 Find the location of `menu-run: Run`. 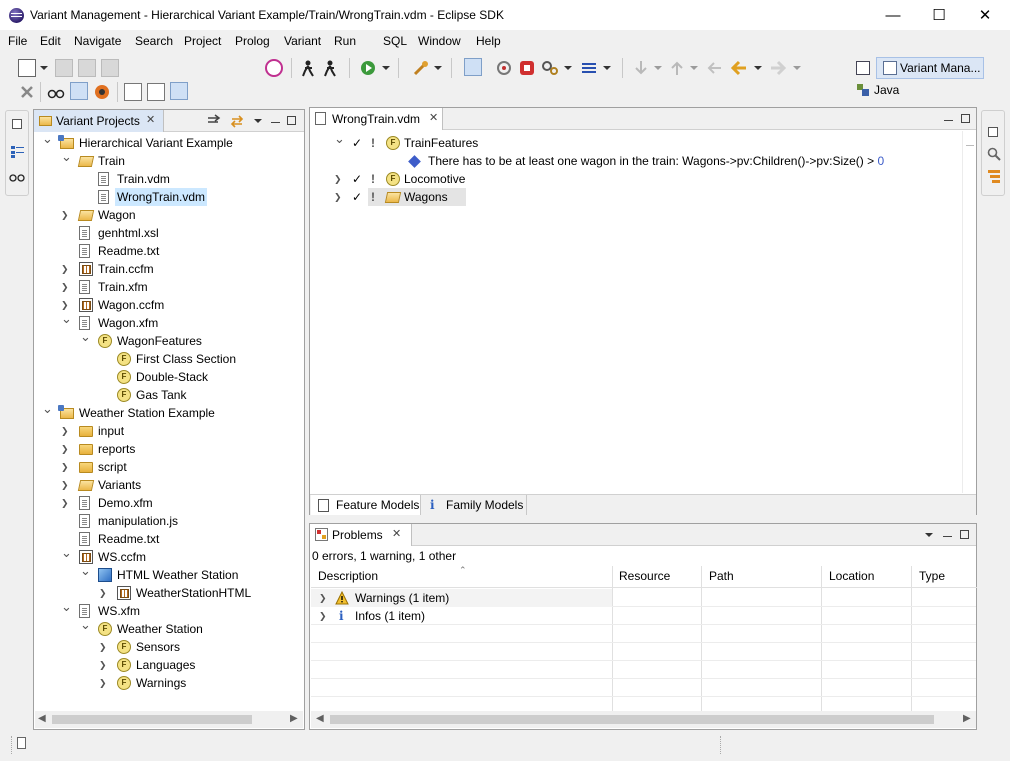

menu-run: Run is located at coordinates (345, 41).